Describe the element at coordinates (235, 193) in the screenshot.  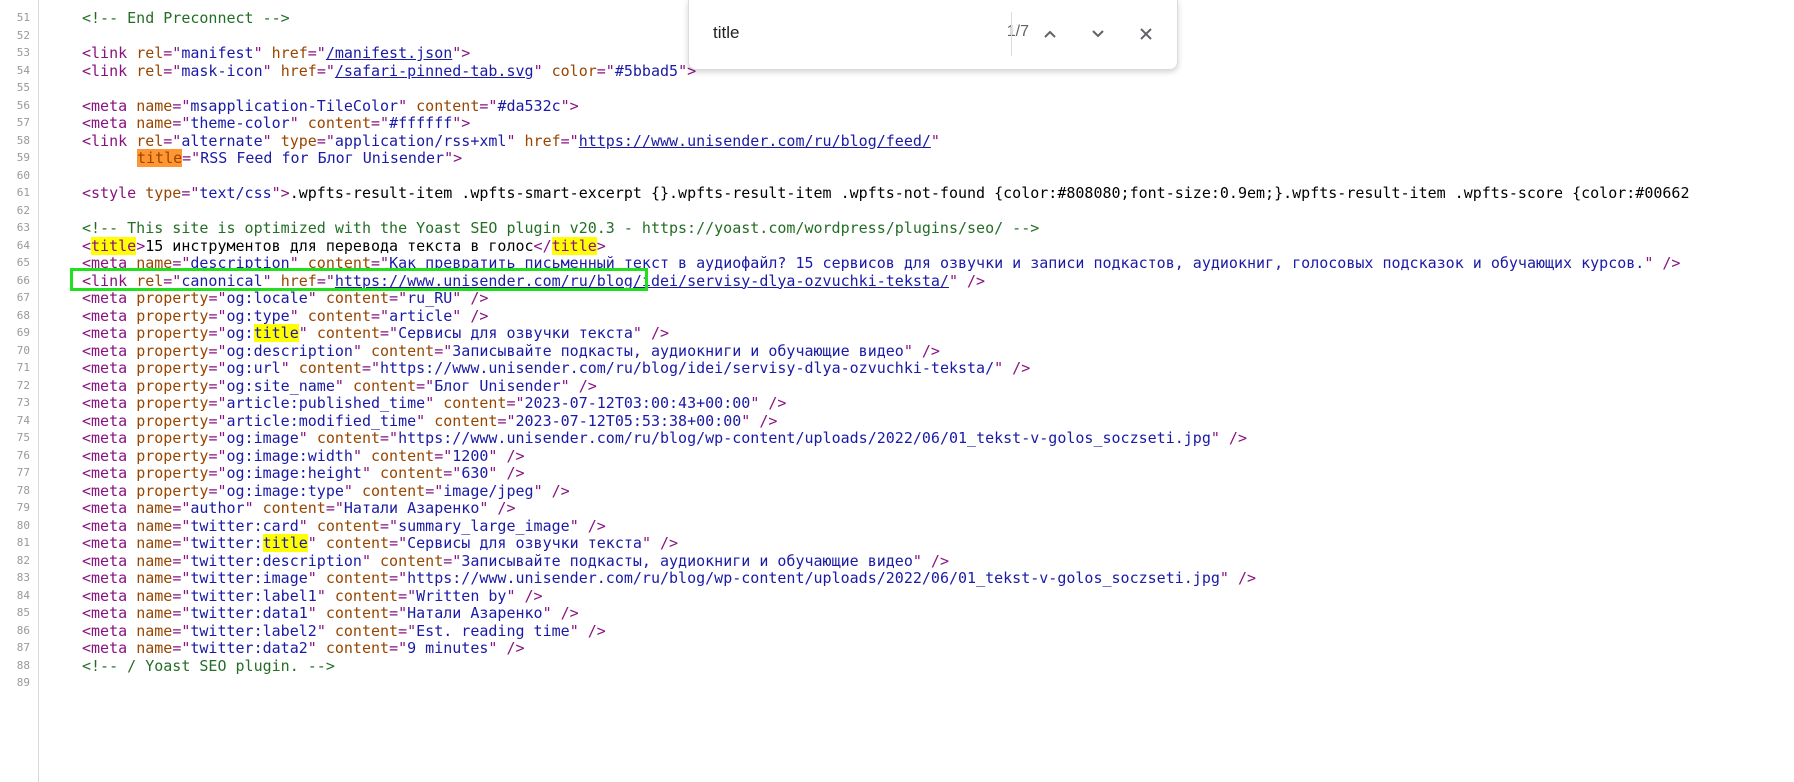
I see `source-token: text/css` at that location.